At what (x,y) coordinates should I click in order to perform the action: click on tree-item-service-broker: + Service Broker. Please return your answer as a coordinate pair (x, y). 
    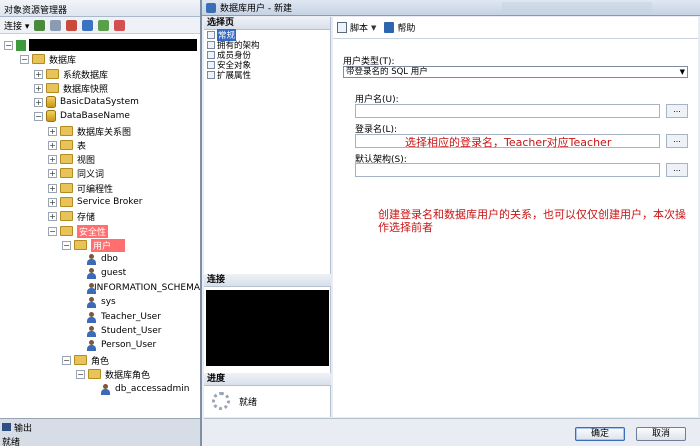
    Looking at the image, I should click on (95, 202).